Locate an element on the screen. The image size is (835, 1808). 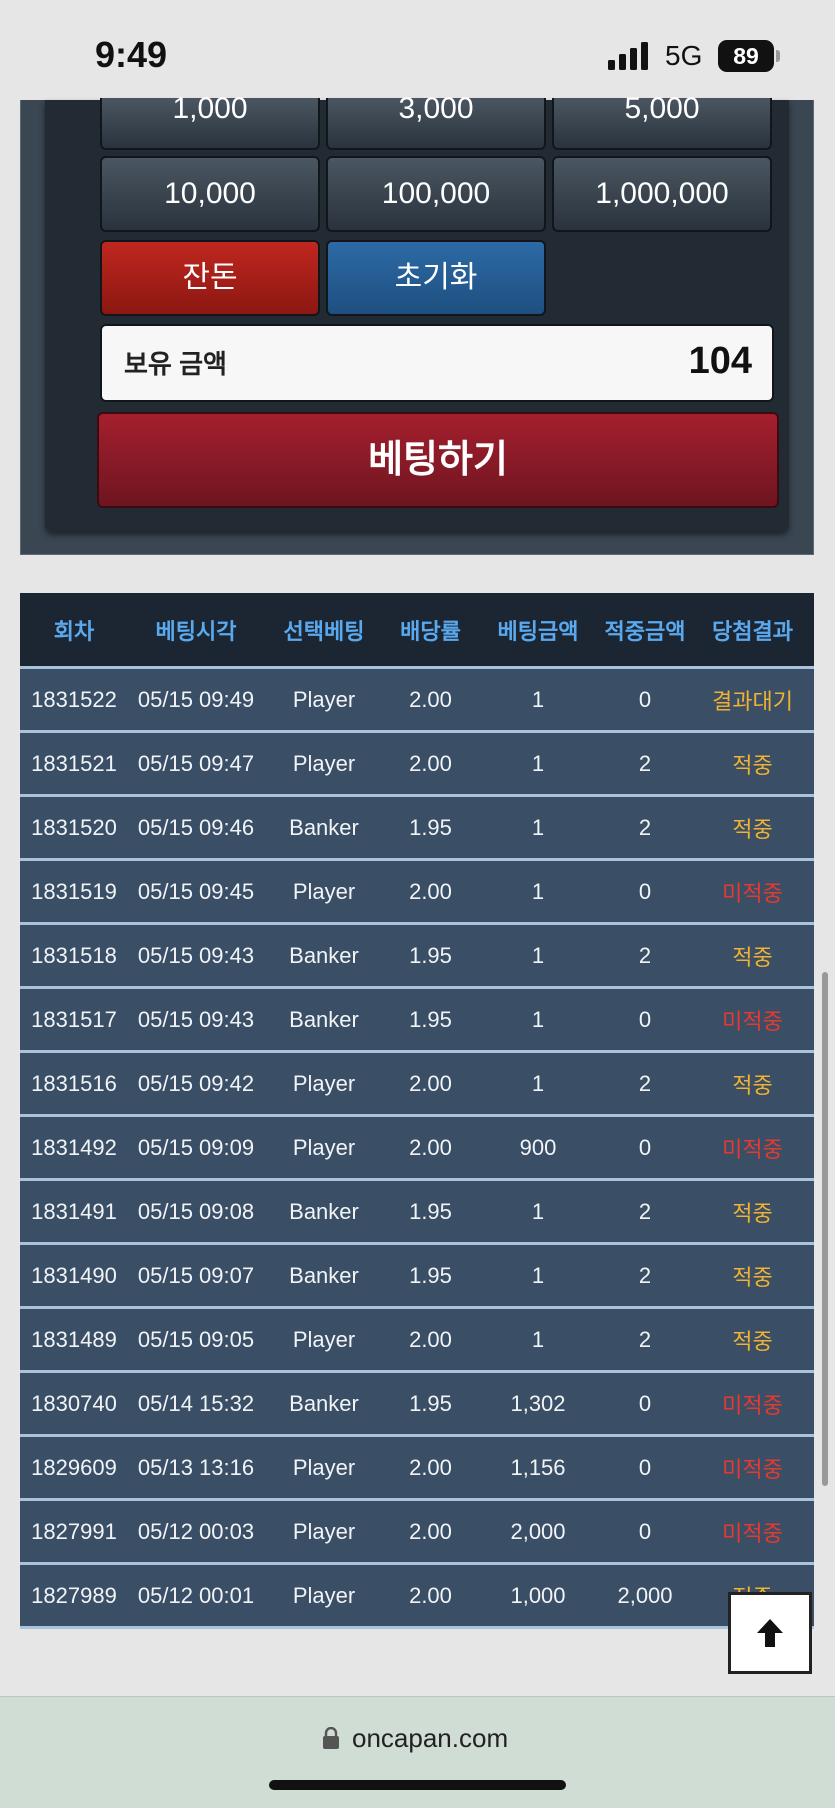
browser-address-bar: oncapan.com is located at coordinates (417, 1752).